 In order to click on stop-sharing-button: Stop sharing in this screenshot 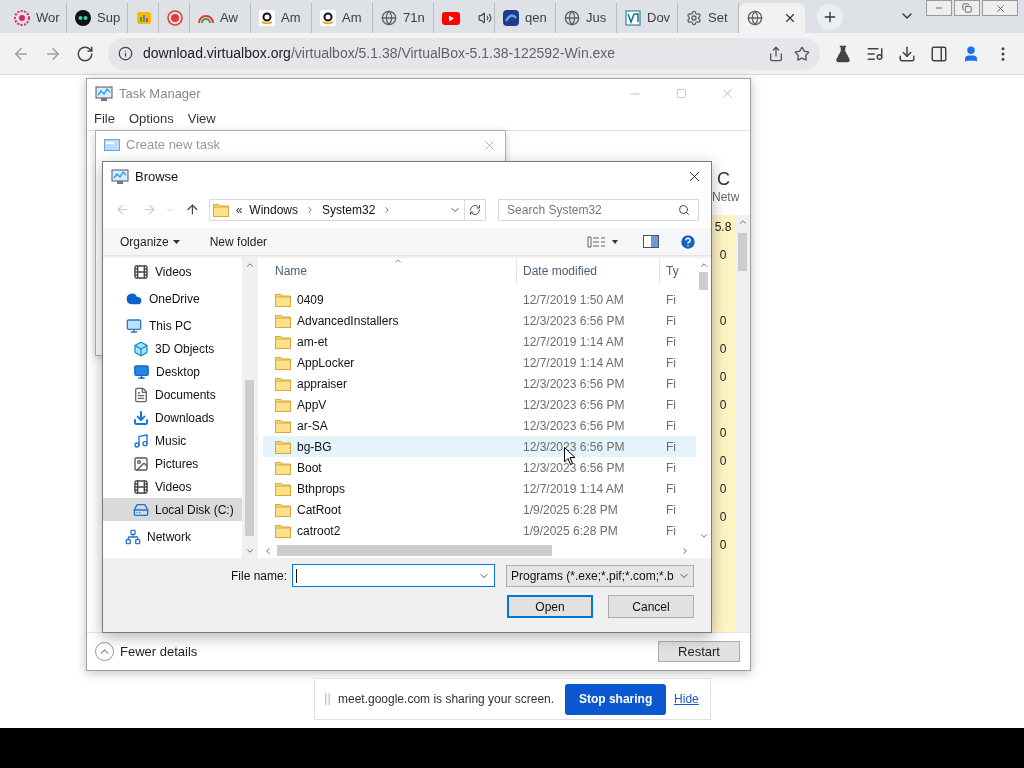, I will do `click(616, 699)`.